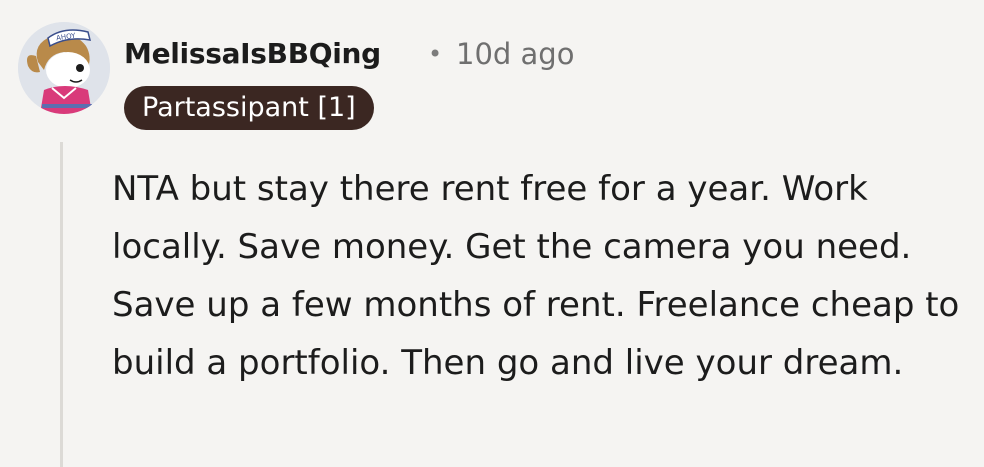 This screenshot has height=467, width=984. I want to click on avatar: AHOY, so click(64, 68).